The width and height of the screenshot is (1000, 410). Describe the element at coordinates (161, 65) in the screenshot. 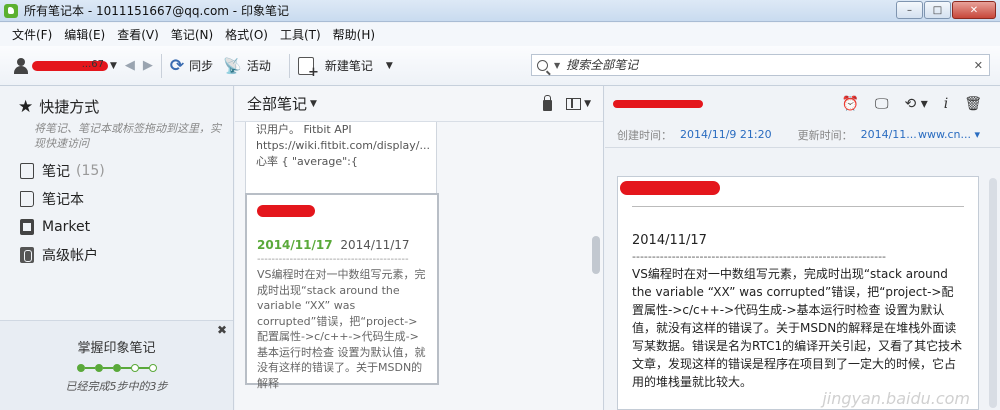

I see `toolbar-divider` at that location.